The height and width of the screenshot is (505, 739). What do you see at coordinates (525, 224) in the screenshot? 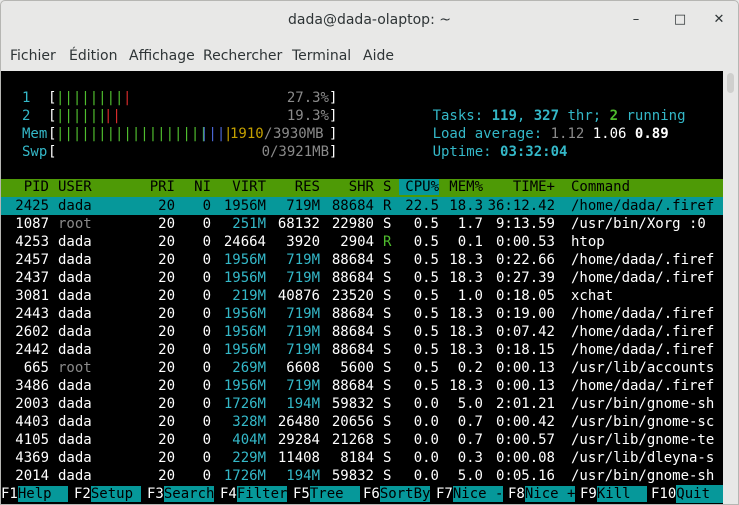
I see `cell-time: 9:13.59` at bounding box center [525, 224].